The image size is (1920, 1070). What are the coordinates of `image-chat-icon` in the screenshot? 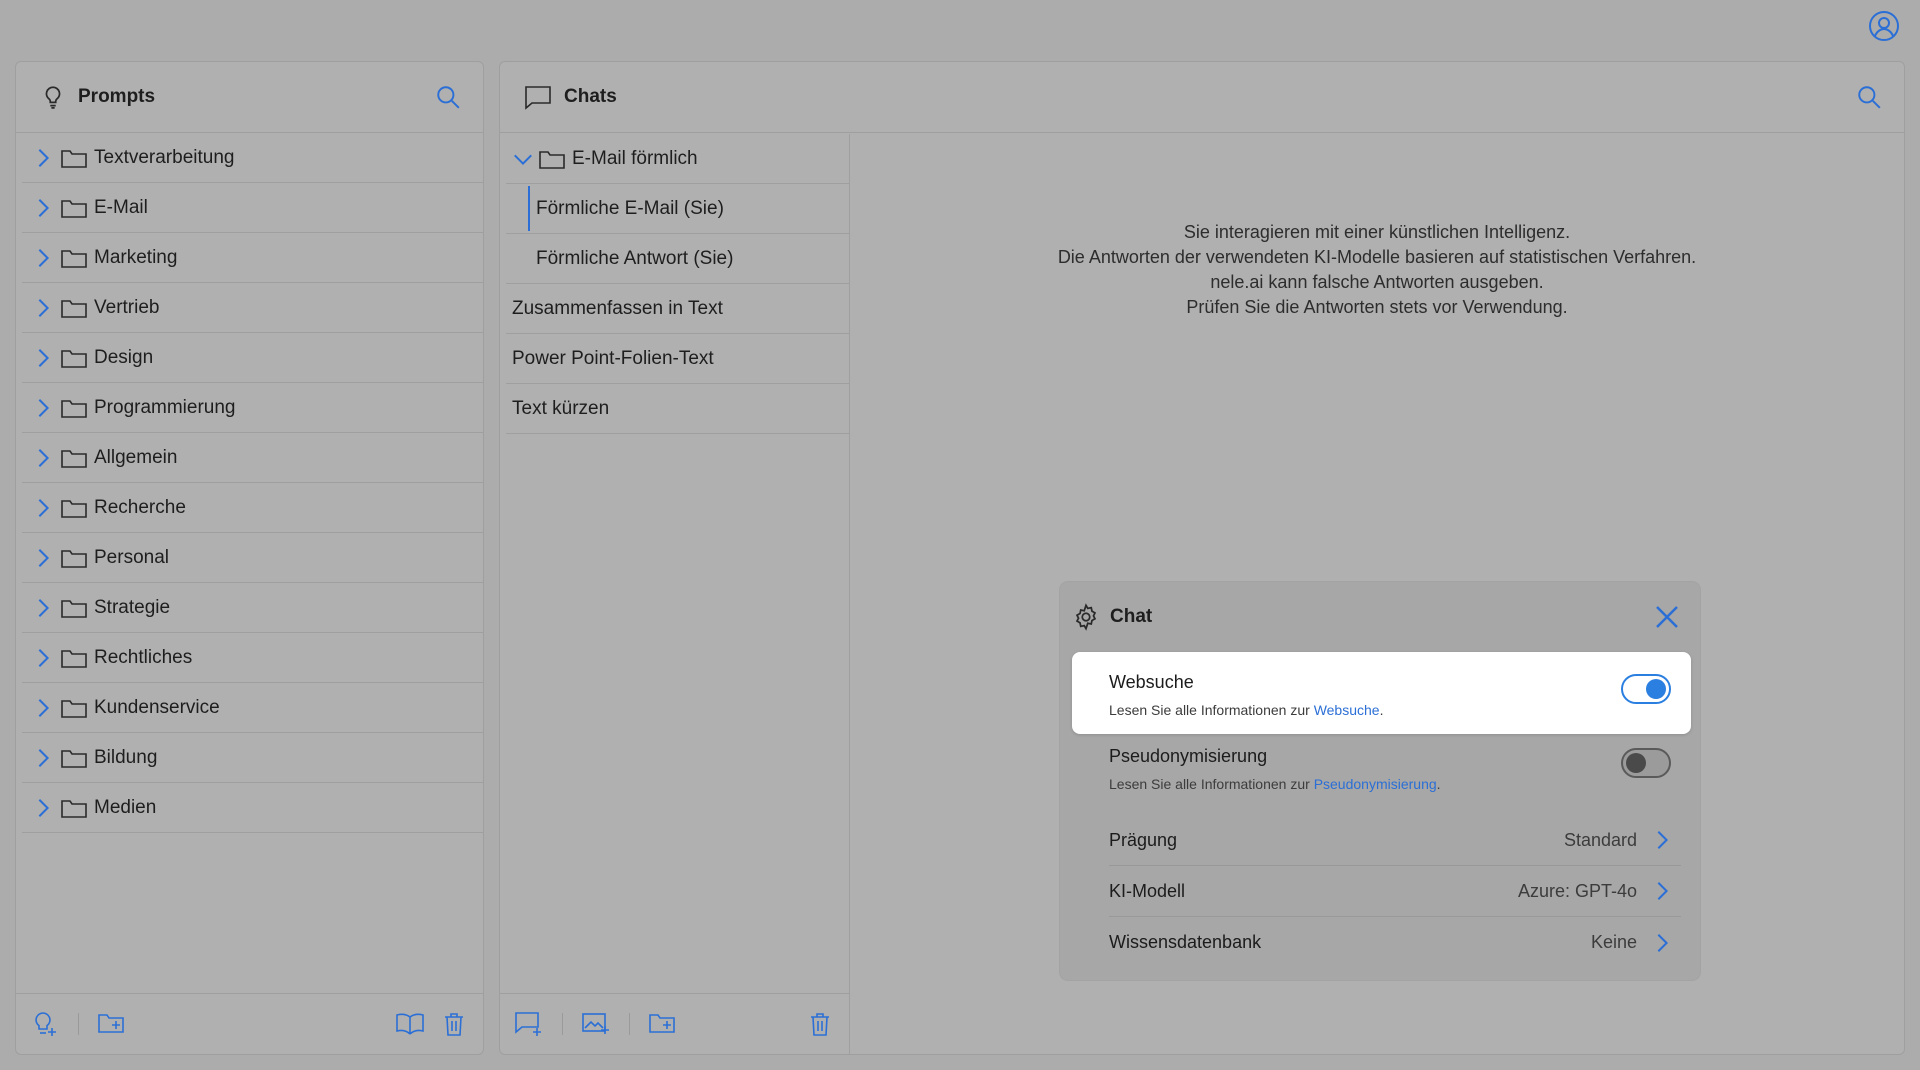 It's located at (596, 1024).